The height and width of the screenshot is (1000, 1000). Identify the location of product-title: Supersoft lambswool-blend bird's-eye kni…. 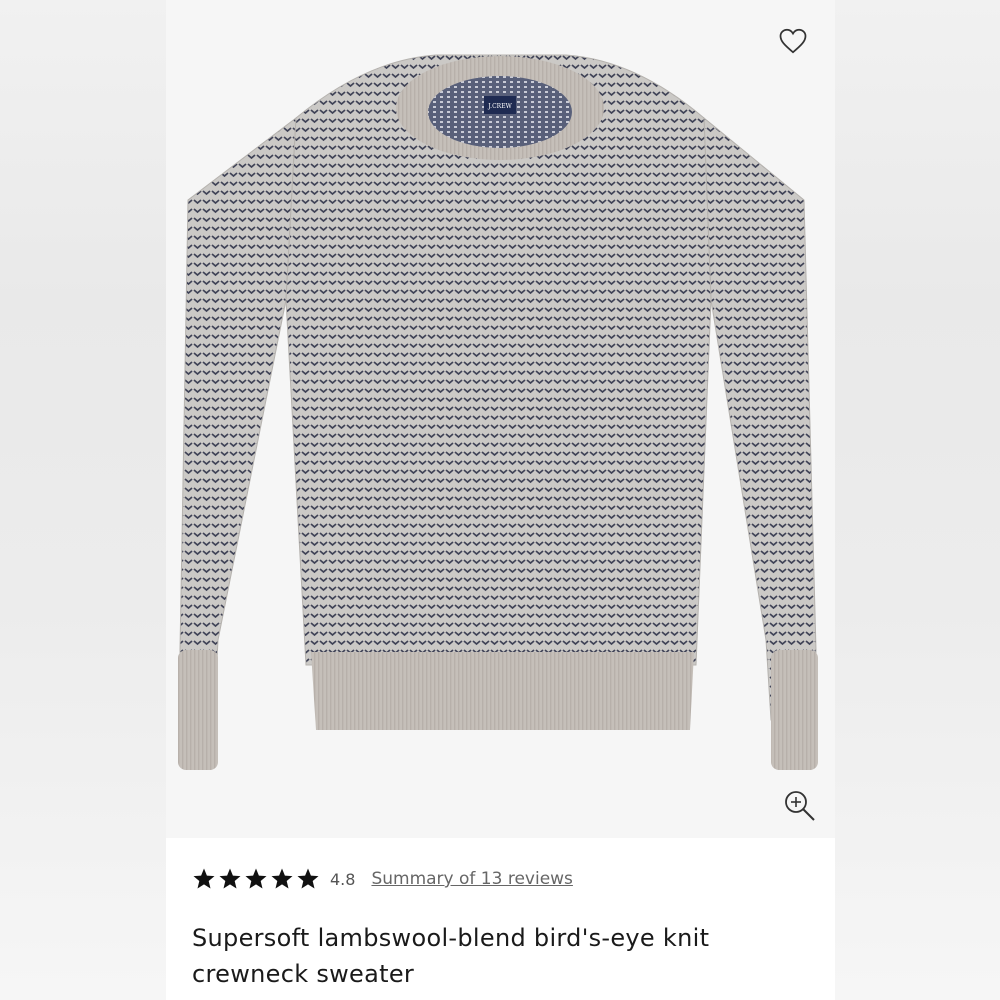
(451, 956).